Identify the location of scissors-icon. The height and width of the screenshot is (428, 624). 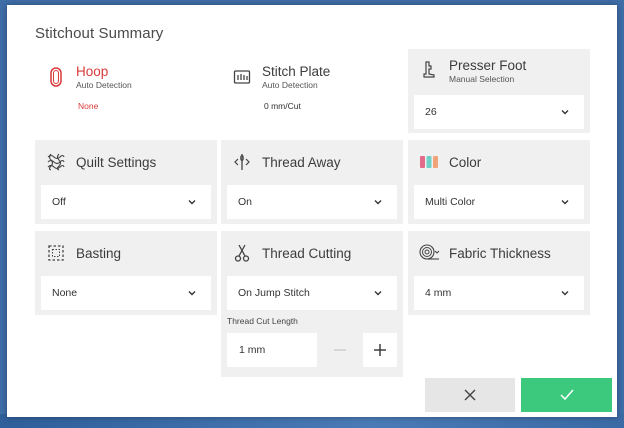
(242, 253).